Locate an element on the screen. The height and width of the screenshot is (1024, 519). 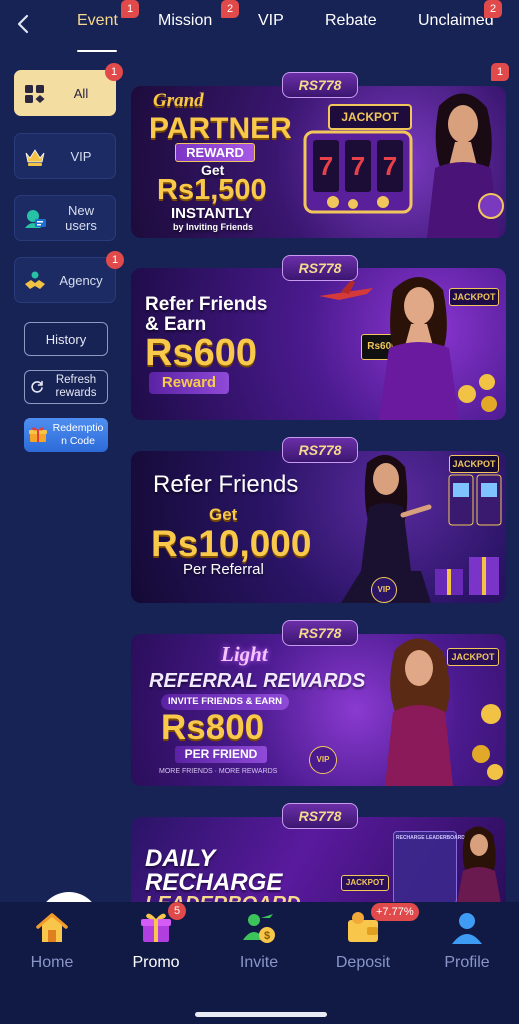
banner-instantly: INSTANTLY is located at coordinates (212, 213).